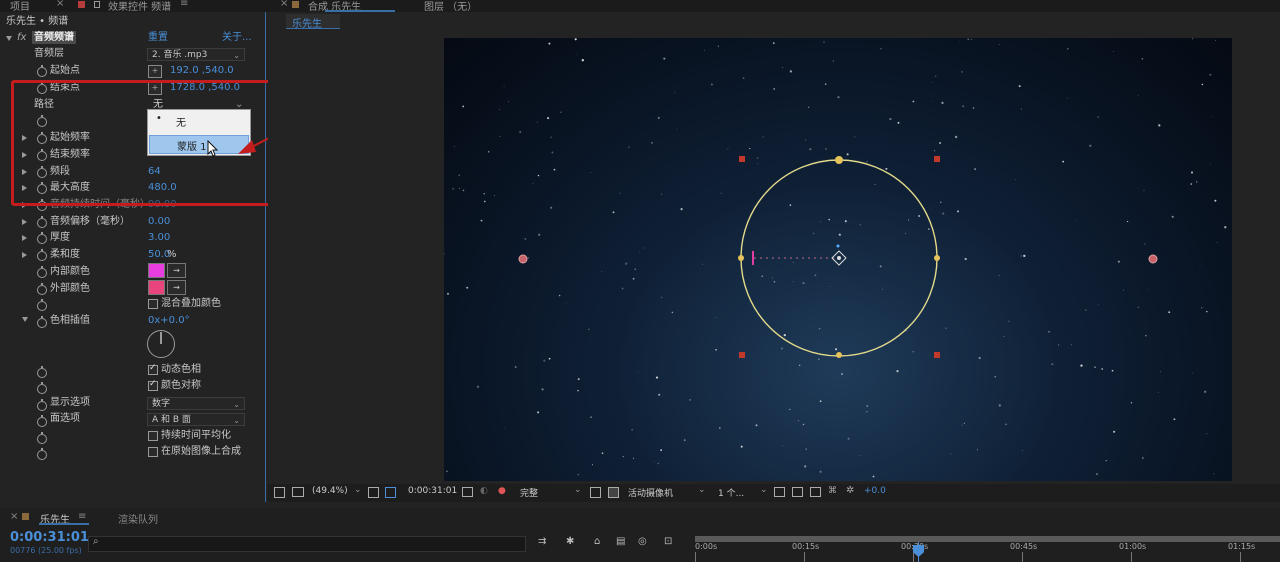  What do you see at coordinates (97, 4) in the screenshot?
I see `panel-lock-icon` at bounding box center [97, 4].